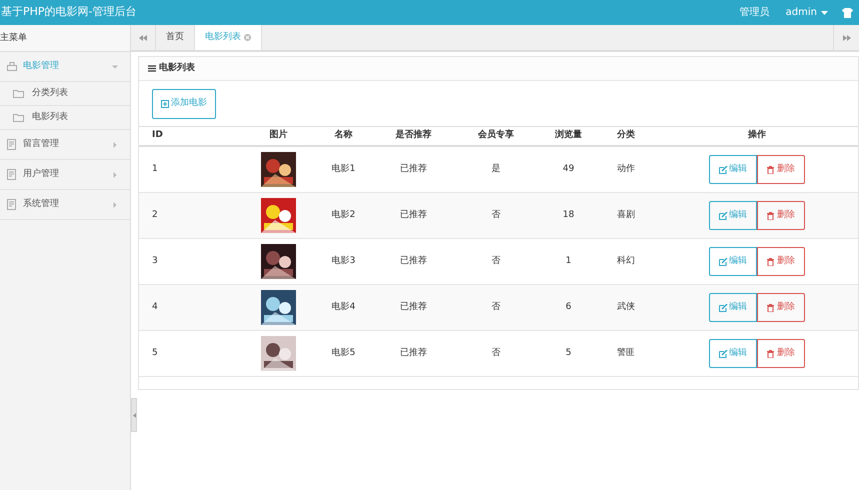  I want to click on sidebar-title: 主菜单, so click(65, 38).